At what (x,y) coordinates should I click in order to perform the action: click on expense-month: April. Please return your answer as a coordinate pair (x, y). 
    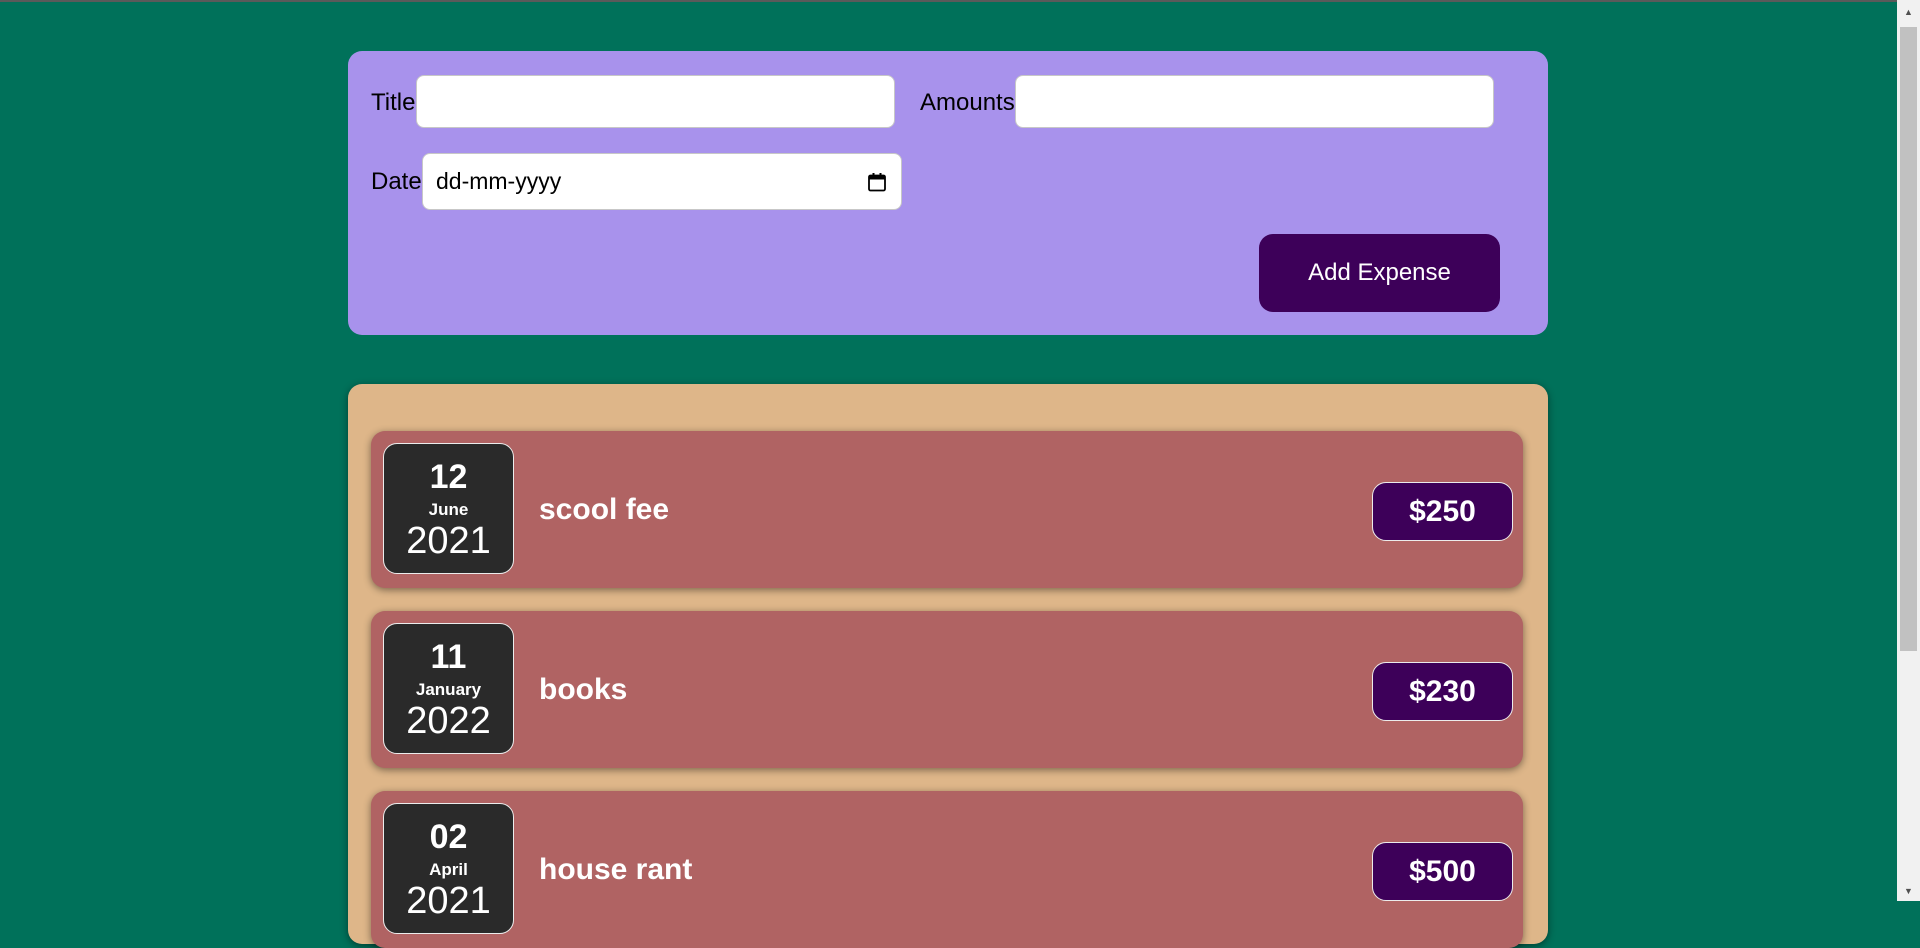
    Looking at the image, I should click on (448, 869).